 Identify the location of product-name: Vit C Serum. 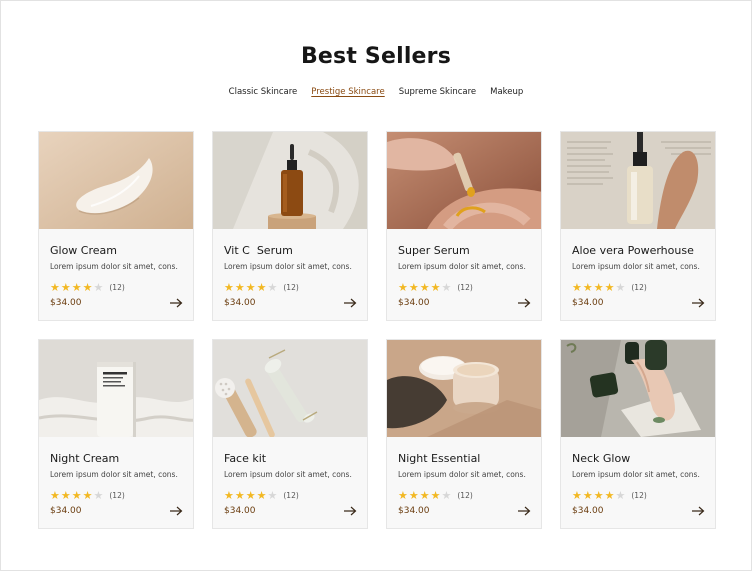
(258, 250).